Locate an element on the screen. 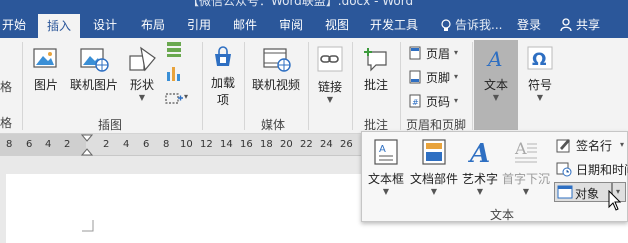 Image resolution: width=628 pixels, height=243 pixels. tab-references: 引用 is located at coordinates (199, 25).